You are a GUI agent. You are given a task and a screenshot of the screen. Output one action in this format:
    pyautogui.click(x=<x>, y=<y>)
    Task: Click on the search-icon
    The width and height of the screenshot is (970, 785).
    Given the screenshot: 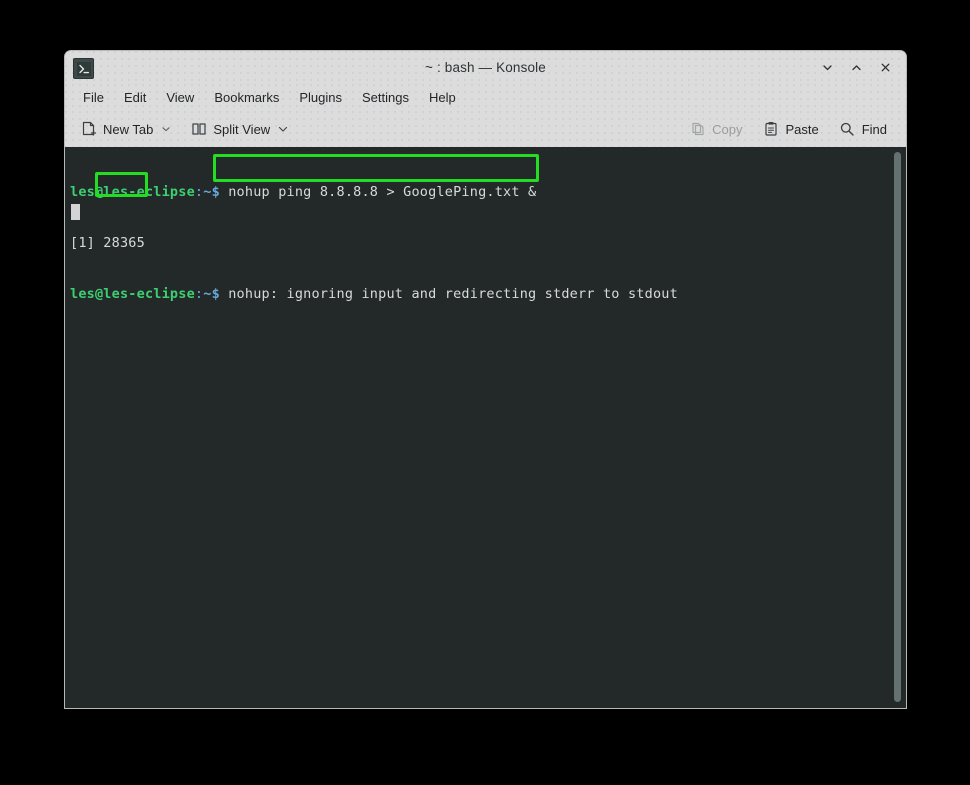 What is the action you would take?
    pyautogui.click(x=847, y=129)
    